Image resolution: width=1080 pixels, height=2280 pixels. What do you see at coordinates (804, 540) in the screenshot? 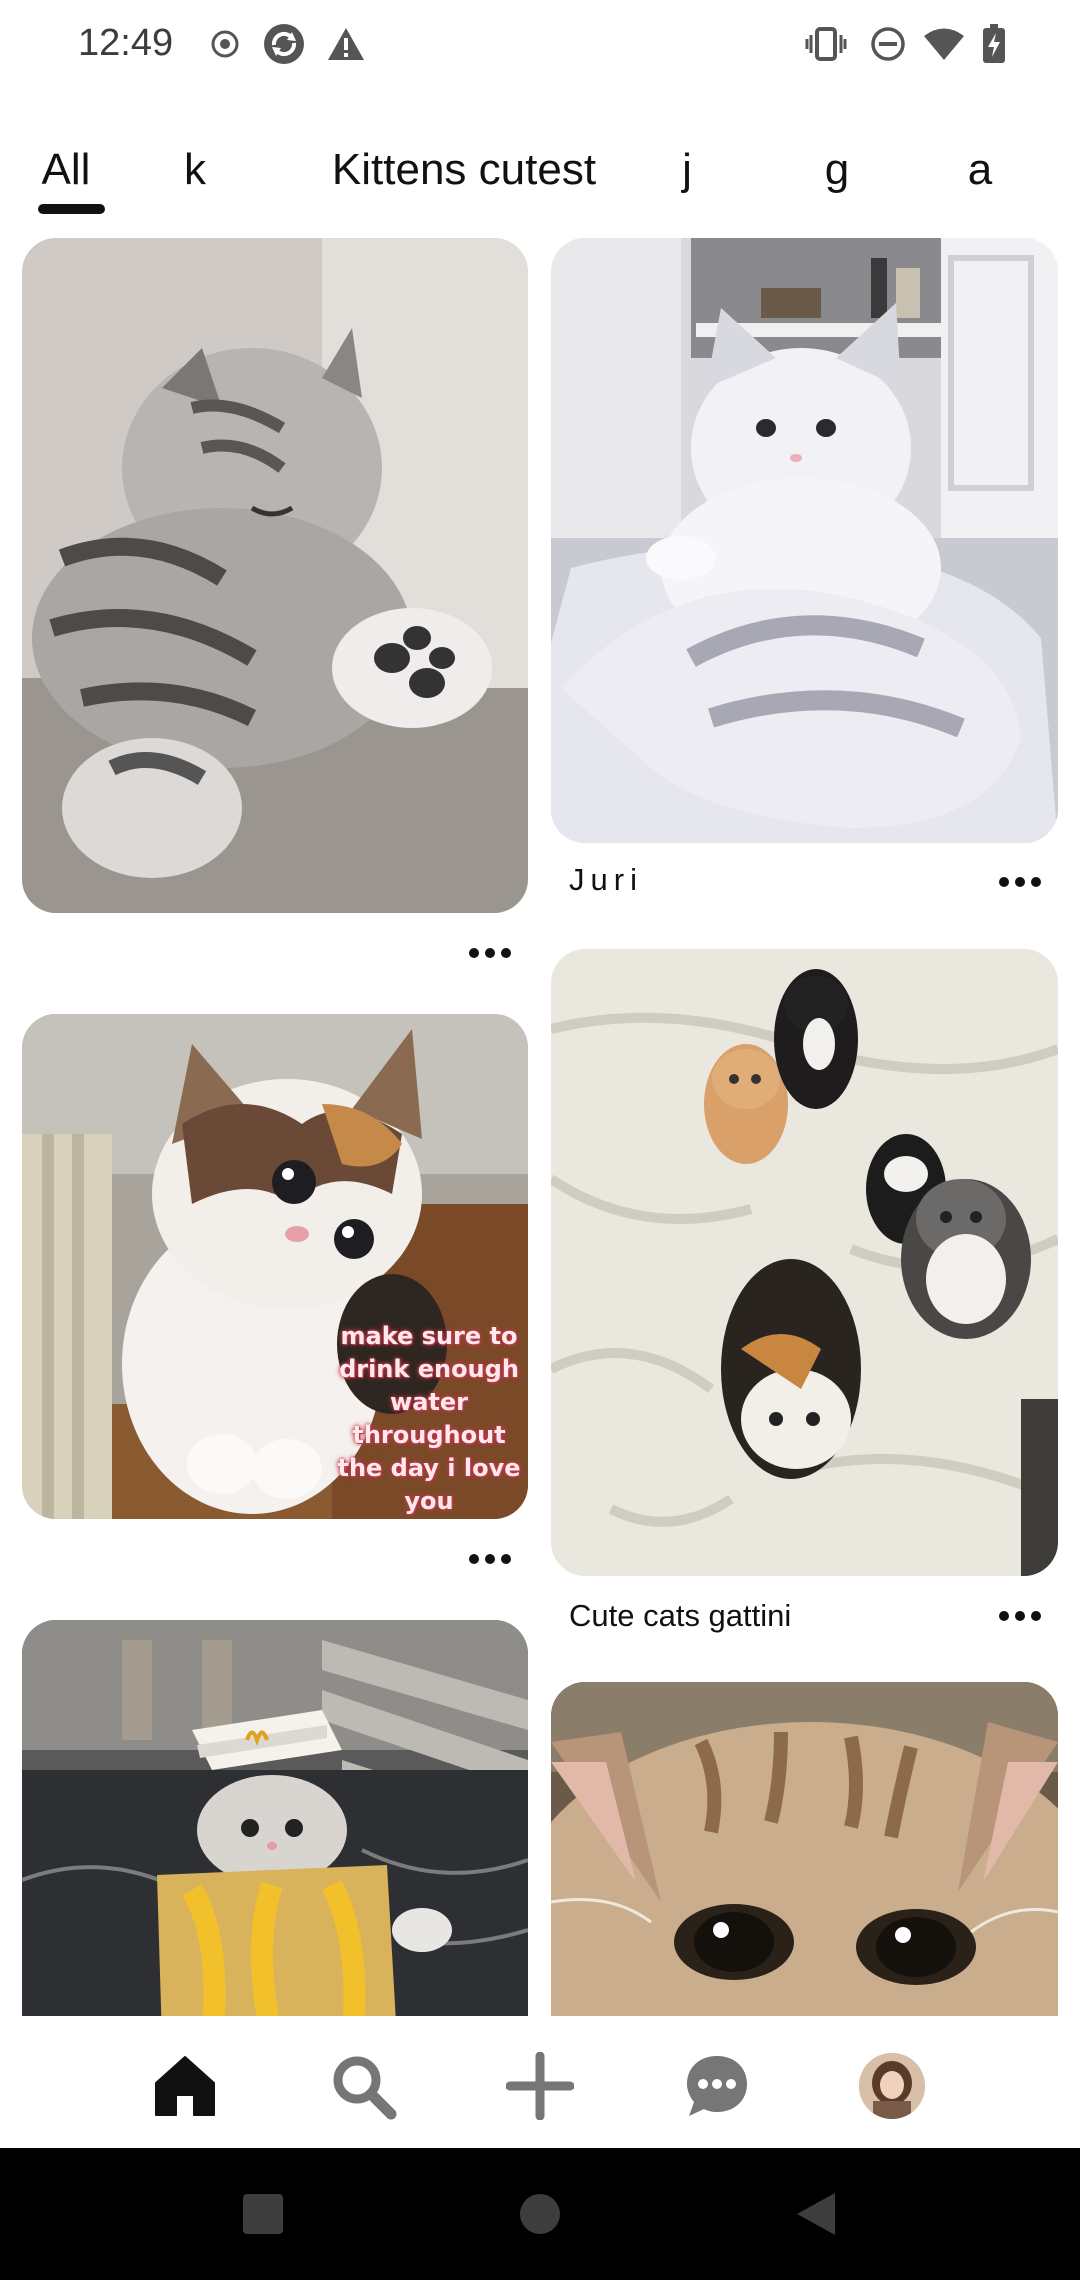
I see `pin-image-fluffy-white-cat` at bounding box center [804, 540].